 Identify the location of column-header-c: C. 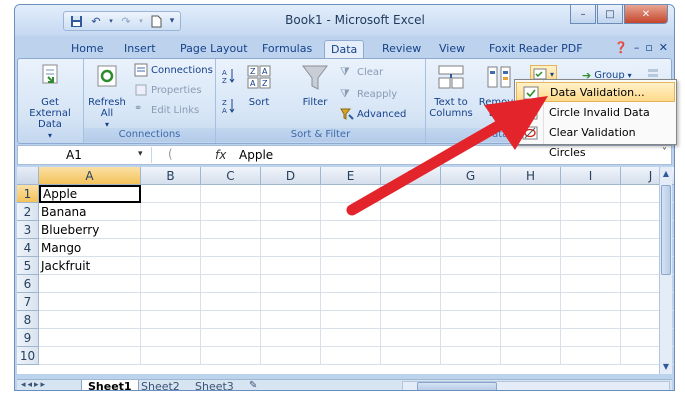
(231, 176).